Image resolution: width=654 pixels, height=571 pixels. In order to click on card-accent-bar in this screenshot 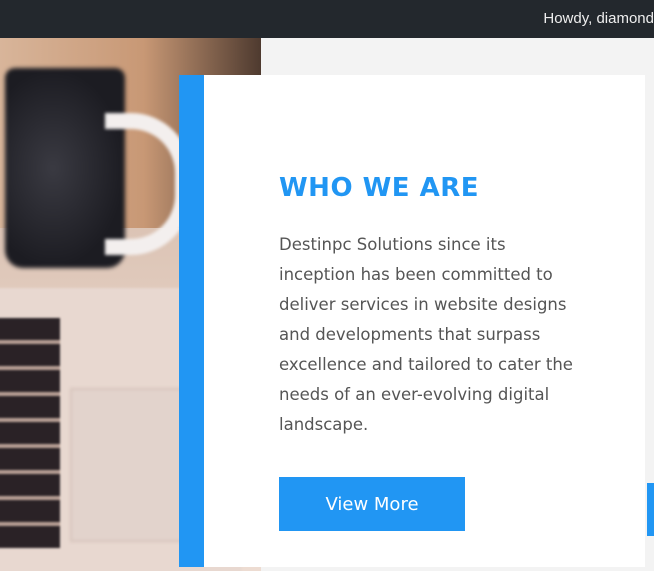, I will do `click(191, 321)`.